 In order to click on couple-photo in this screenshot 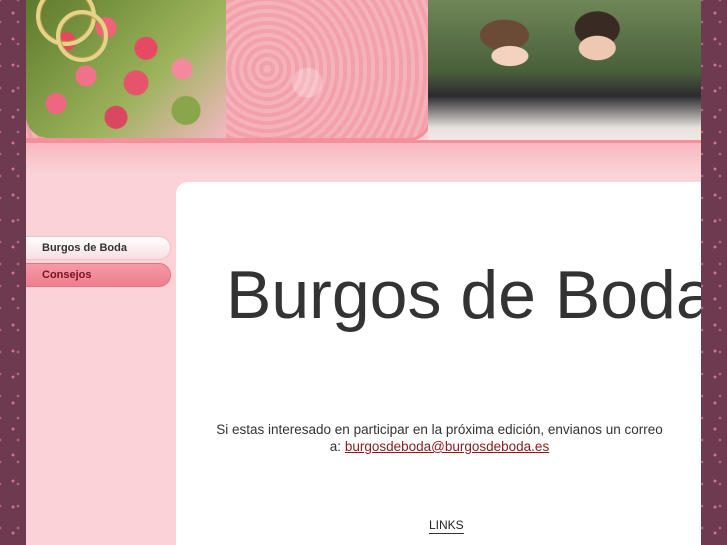, I will do `click(564, 80)`.